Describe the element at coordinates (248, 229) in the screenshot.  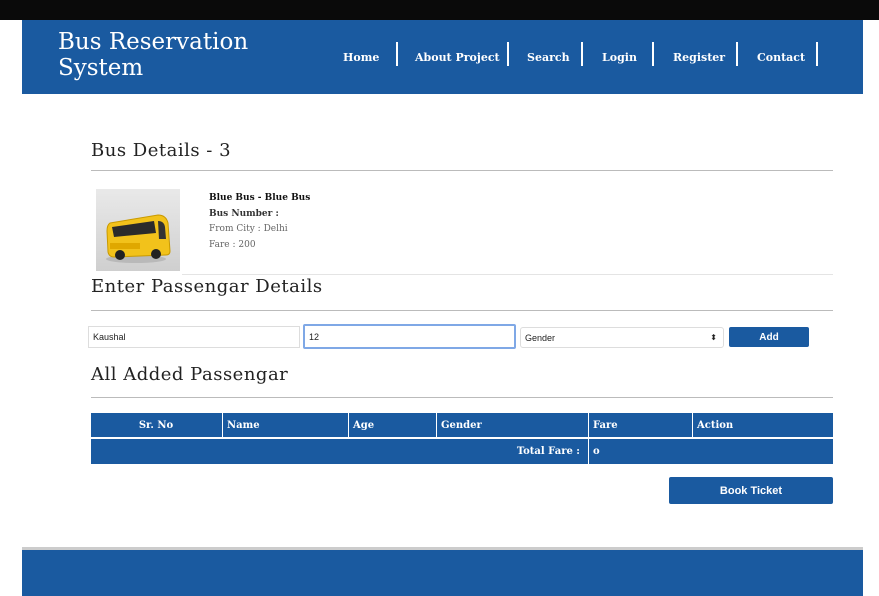
I see `from-city: From City : Delhi` at that location.